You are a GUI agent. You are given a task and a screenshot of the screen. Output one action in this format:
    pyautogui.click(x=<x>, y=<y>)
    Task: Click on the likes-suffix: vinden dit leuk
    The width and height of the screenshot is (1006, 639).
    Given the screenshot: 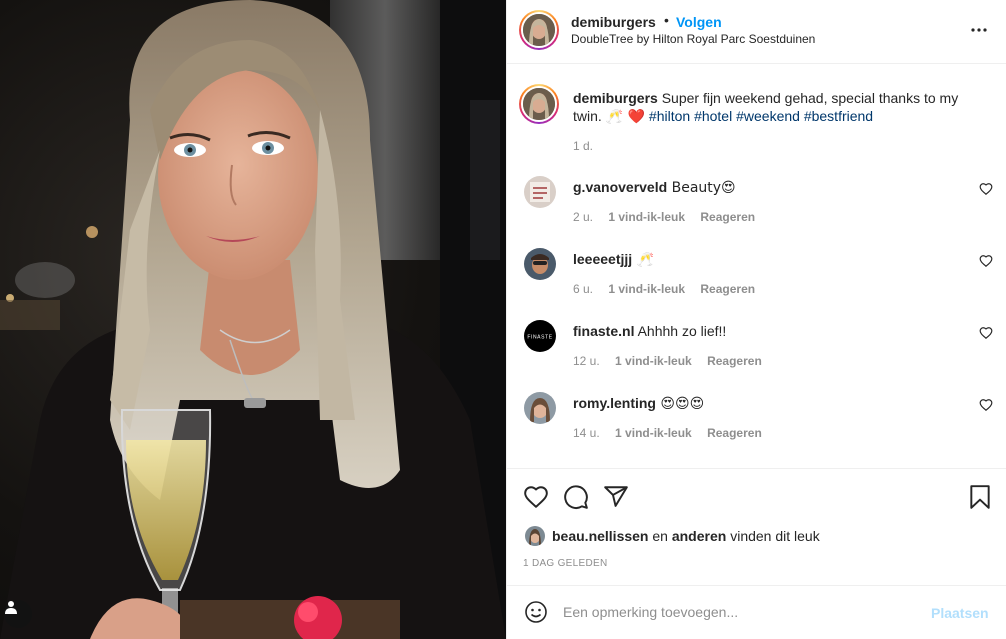 What is the action you would take?
    pyautogui.click(x=773, y=536)
    